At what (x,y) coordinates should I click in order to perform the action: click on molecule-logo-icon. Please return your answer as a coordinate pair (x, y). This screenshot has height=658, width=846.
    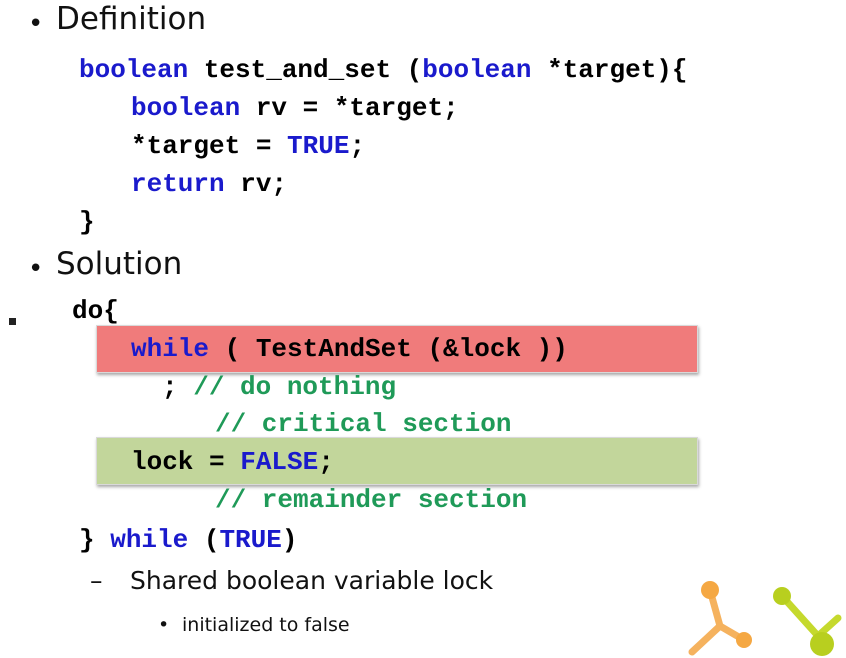
    Looking at the image, I should click on (765, 618).